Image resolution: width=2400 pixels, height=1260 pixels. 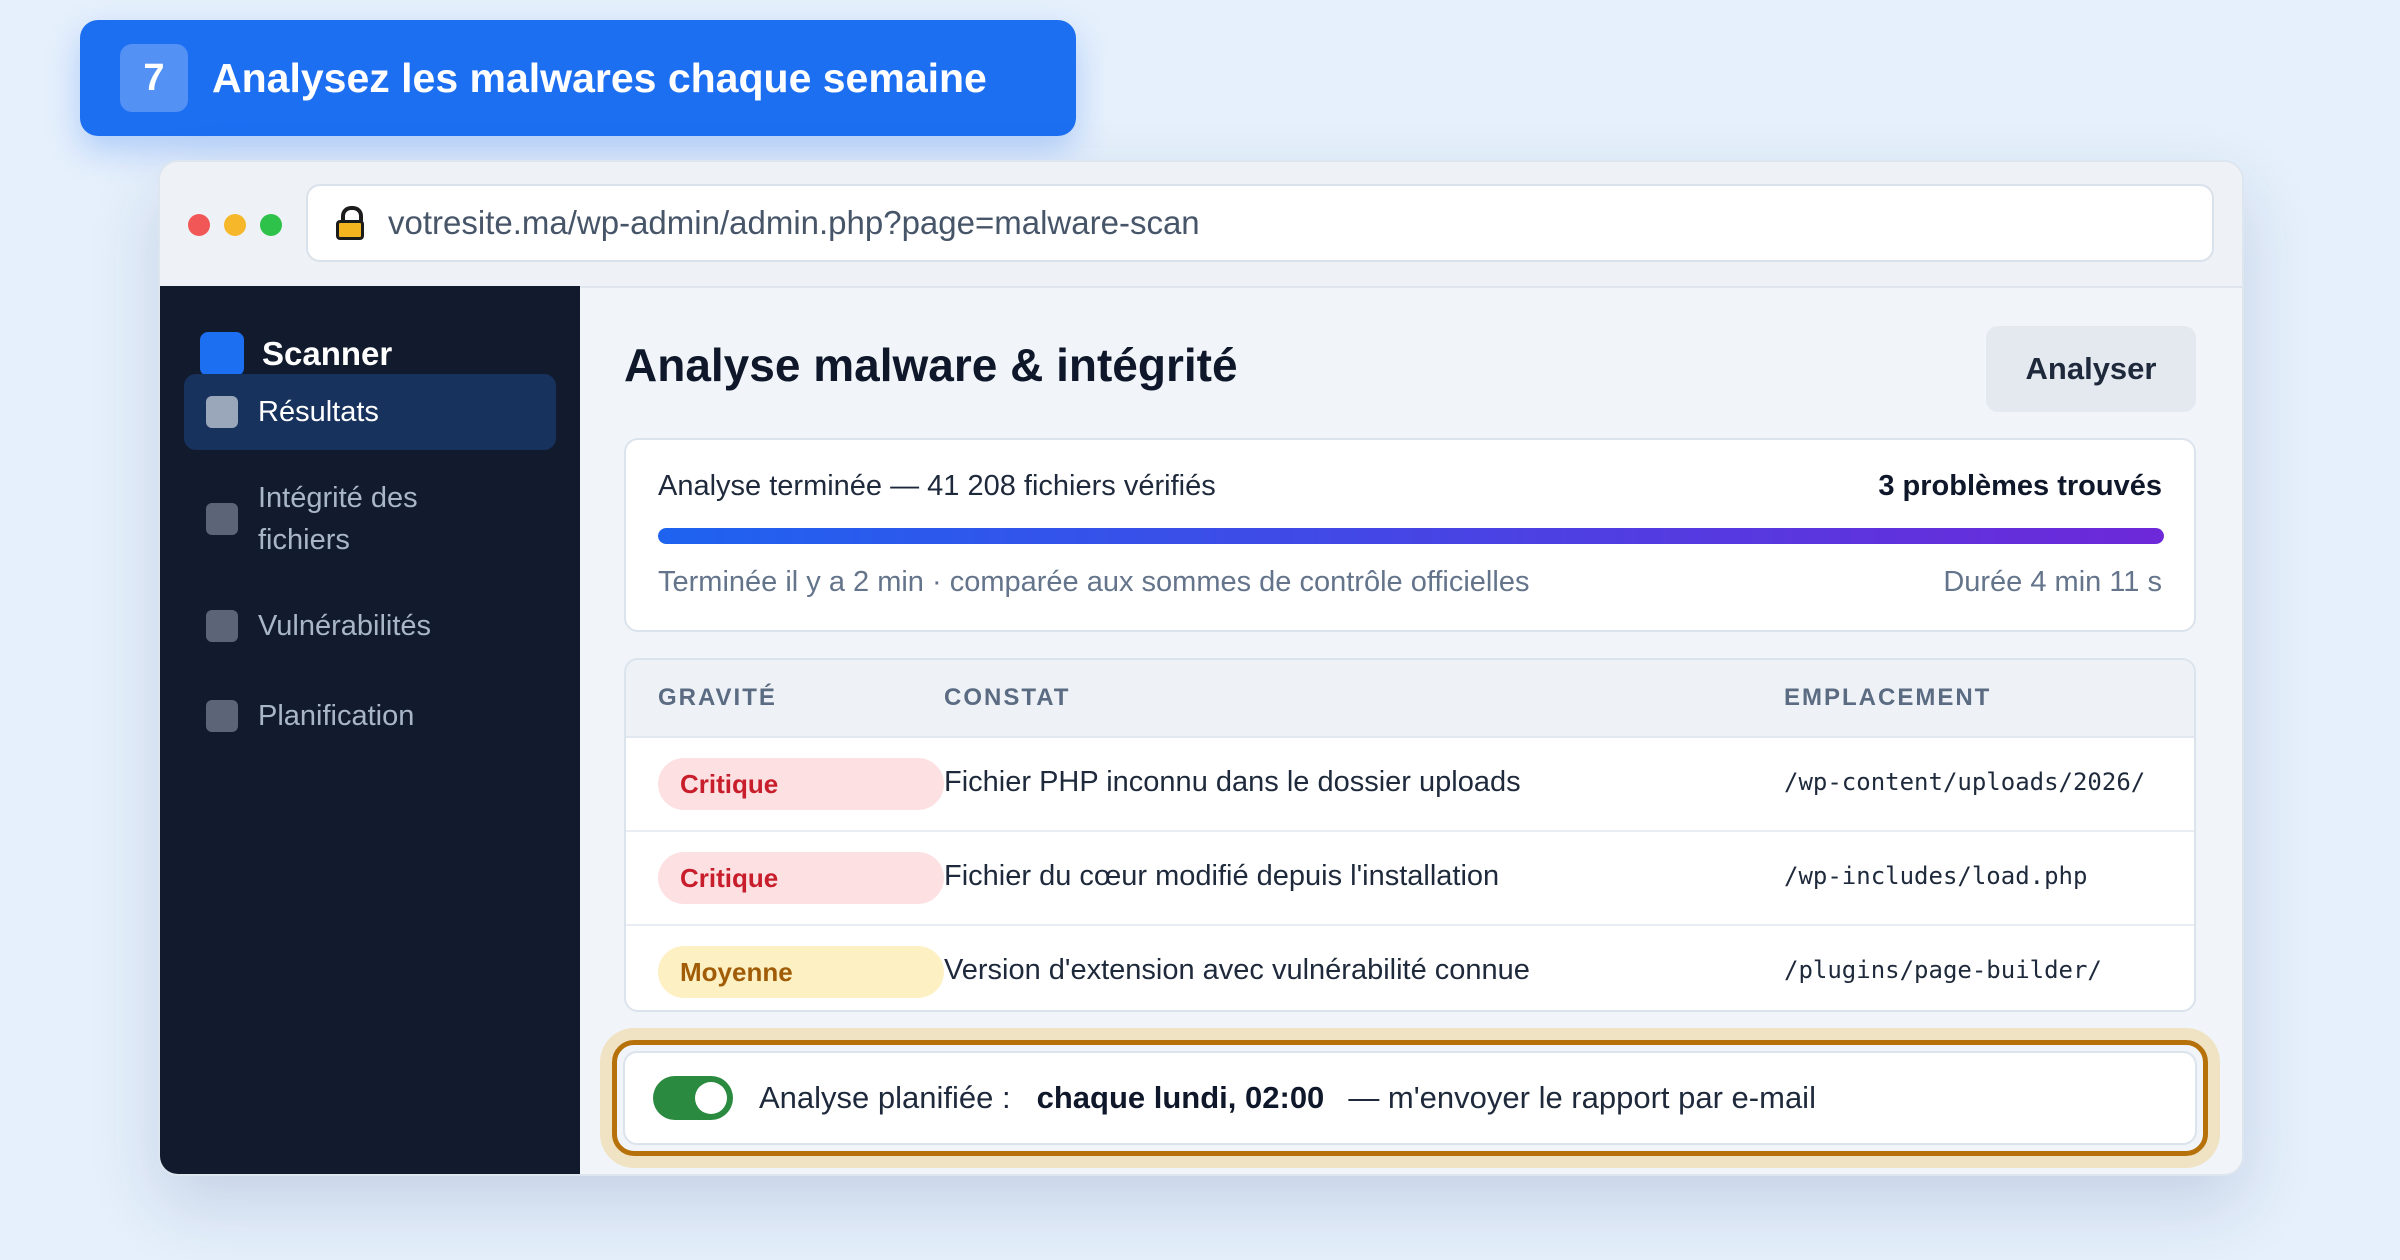 I want to click on scan-progress-bar, so click(x=1411, y=536).